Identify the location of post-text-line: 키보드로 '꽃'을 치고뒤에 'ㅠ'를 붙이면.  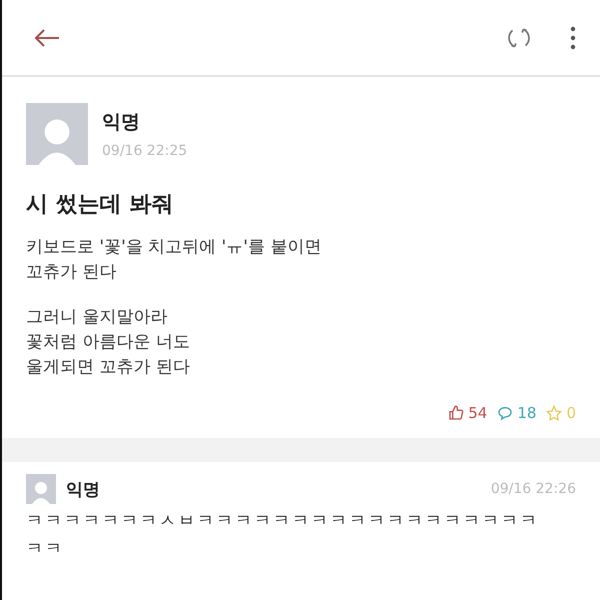
(174, 247).